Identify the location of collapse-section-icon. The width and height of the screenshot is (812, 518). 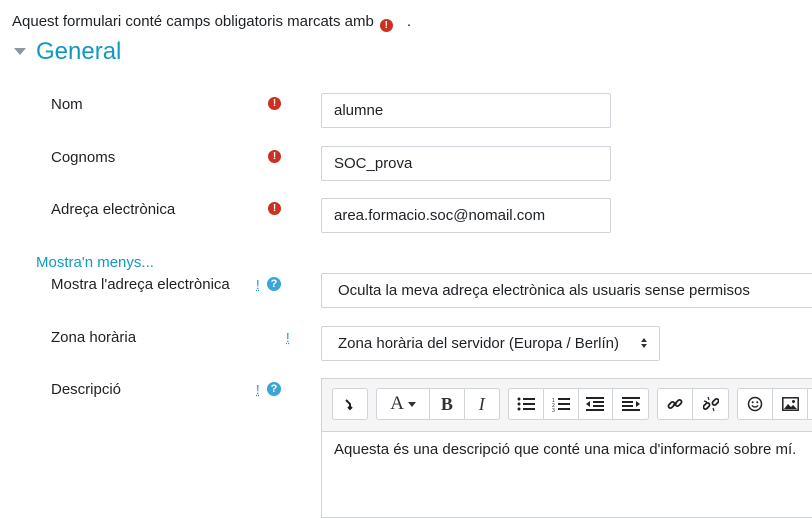
(20, 51).